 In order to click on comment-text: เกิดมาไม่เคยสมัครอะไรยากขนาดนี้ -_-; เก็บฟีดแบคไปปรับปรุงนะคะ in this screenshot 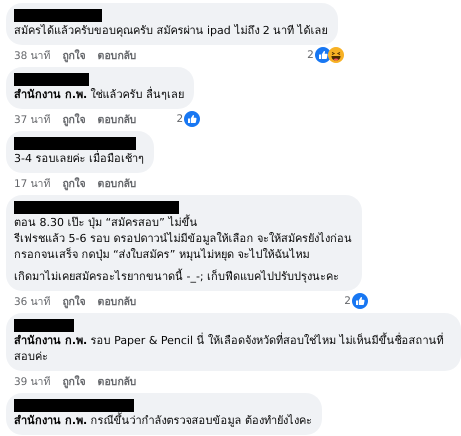, I will do `click(177, 277)`.